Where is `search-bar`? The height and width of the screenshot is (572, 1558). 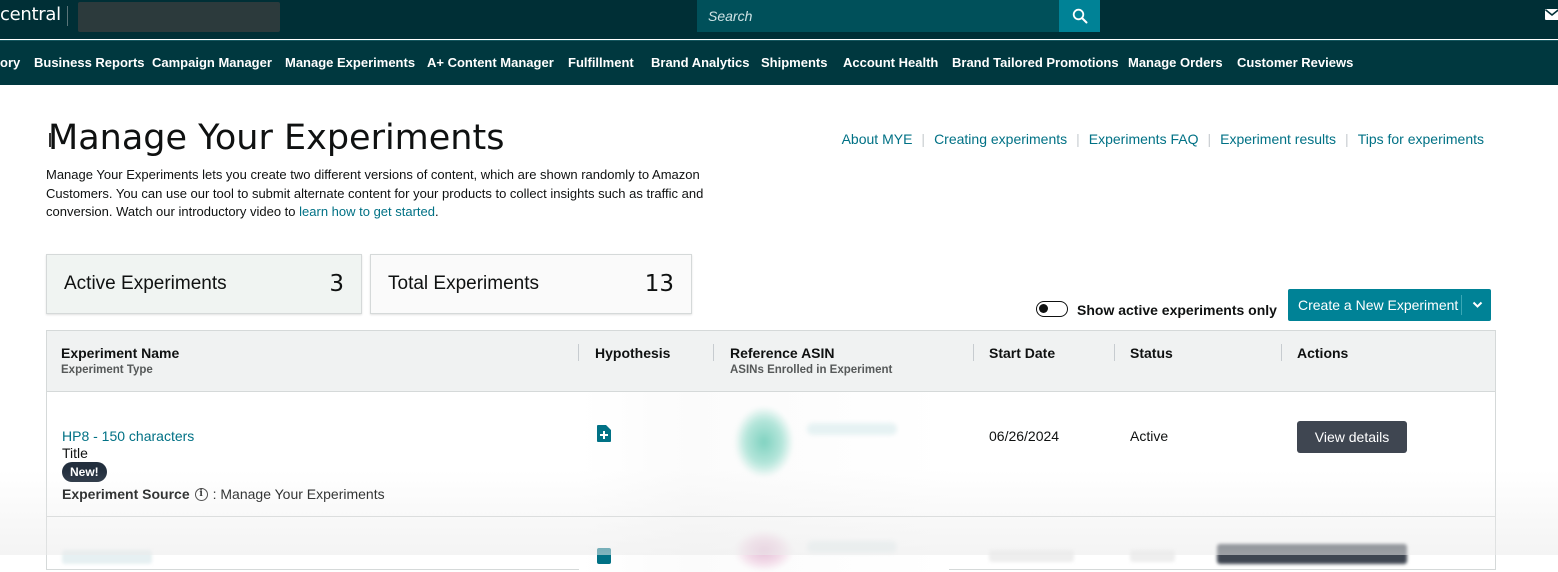 search-bar is located at coordinates (898, 16).